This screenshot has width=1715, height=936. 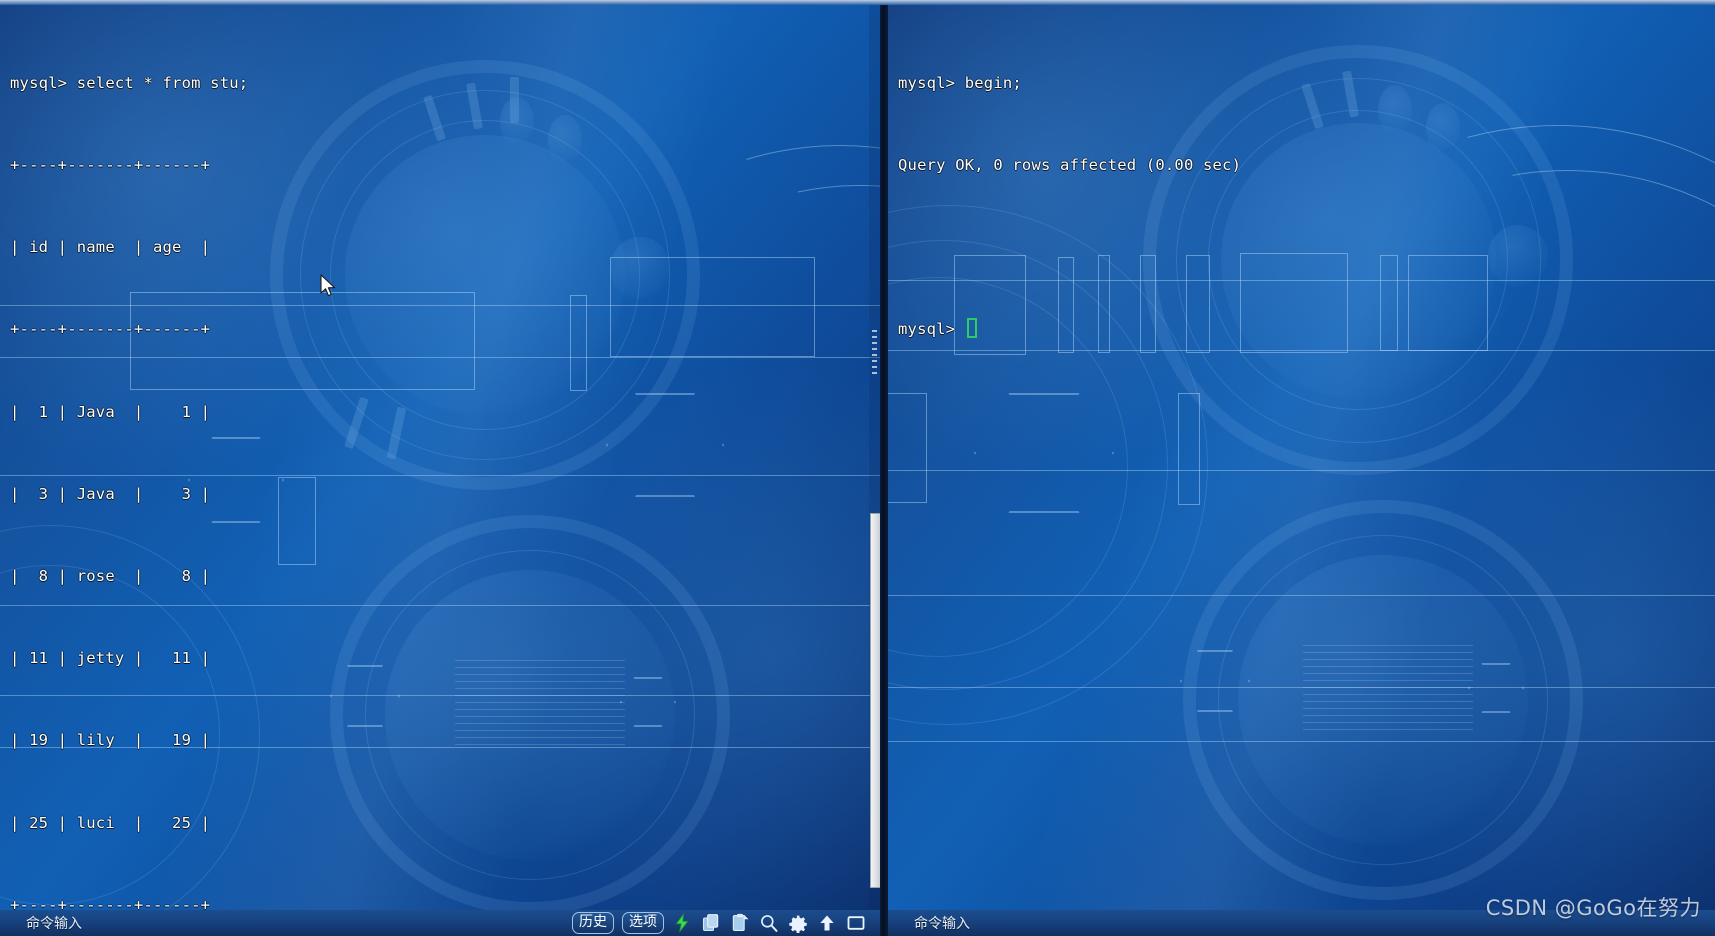 I want to click on terminal-line: mysql> begin;, so click(x=960, y=82).